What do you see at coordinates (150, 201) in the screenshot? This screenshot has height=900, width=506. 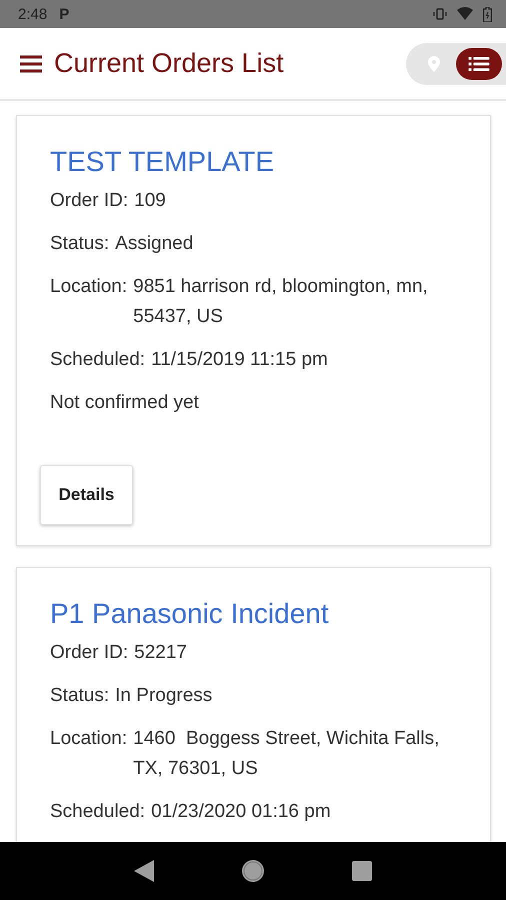 I see `field-value: 109` at bounding box center [150, 201].